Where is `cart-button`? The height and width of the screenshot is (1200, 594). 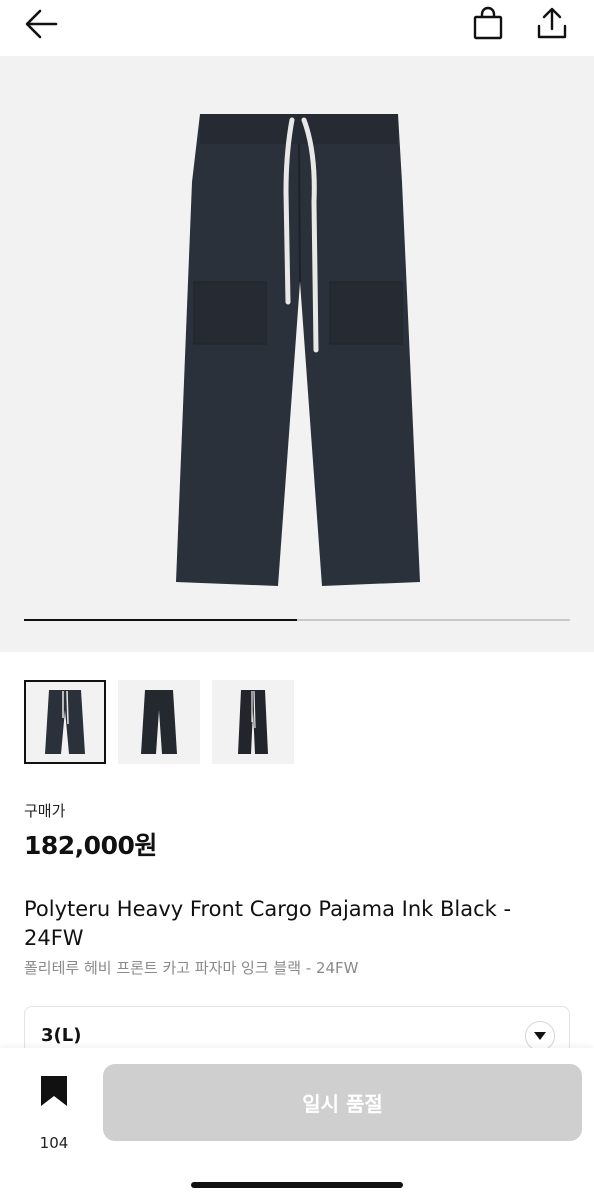
cart-button is located at coordinates (488, 24).